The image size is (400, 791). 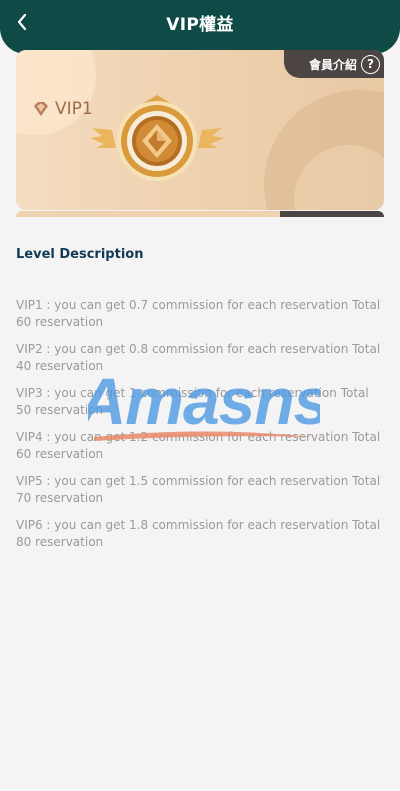 I want to click on vip-level: VIP1, so click(x=62, y=109).